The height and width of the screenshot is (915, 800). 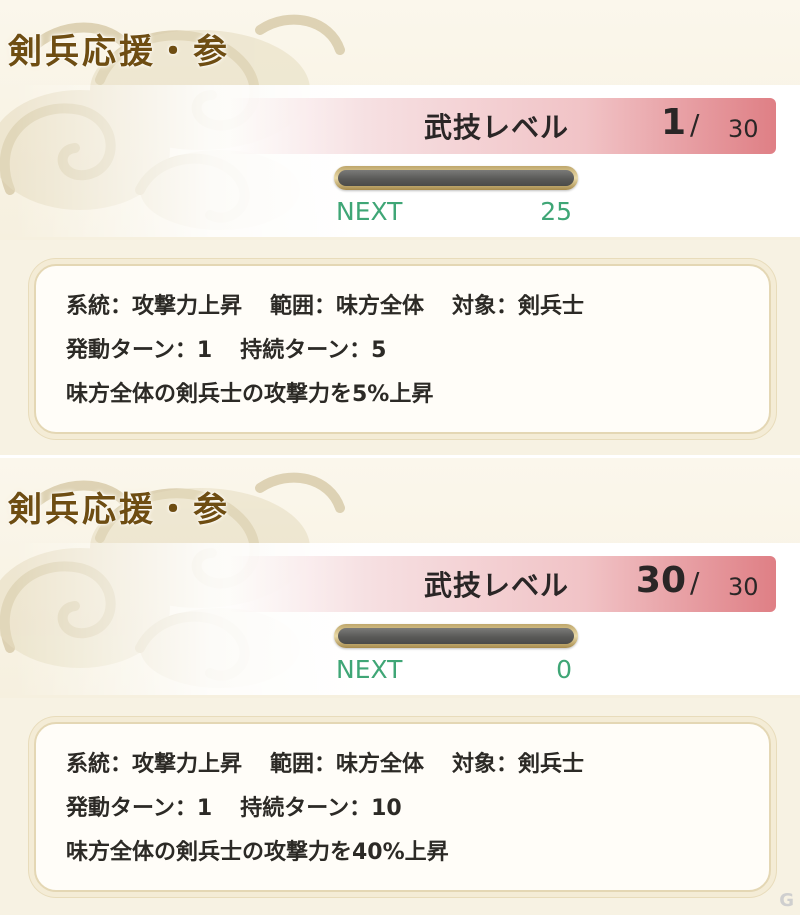 What do you see at coordinates (556, 211) in the screenshot?
I see `next-value: 25` at bounding box center [556, 211].